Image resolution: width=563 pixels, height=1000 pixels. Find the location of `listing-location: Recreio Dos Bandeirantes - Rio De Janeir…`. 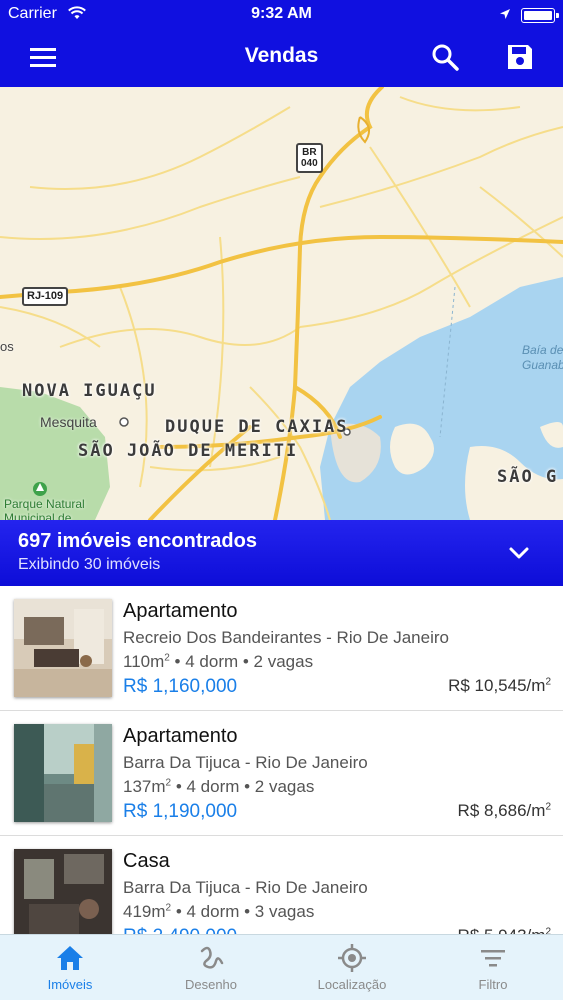

listing-location: Recreio Dos Bandeirantes - Rio De Janeir… is located at coordinates (286, 637).